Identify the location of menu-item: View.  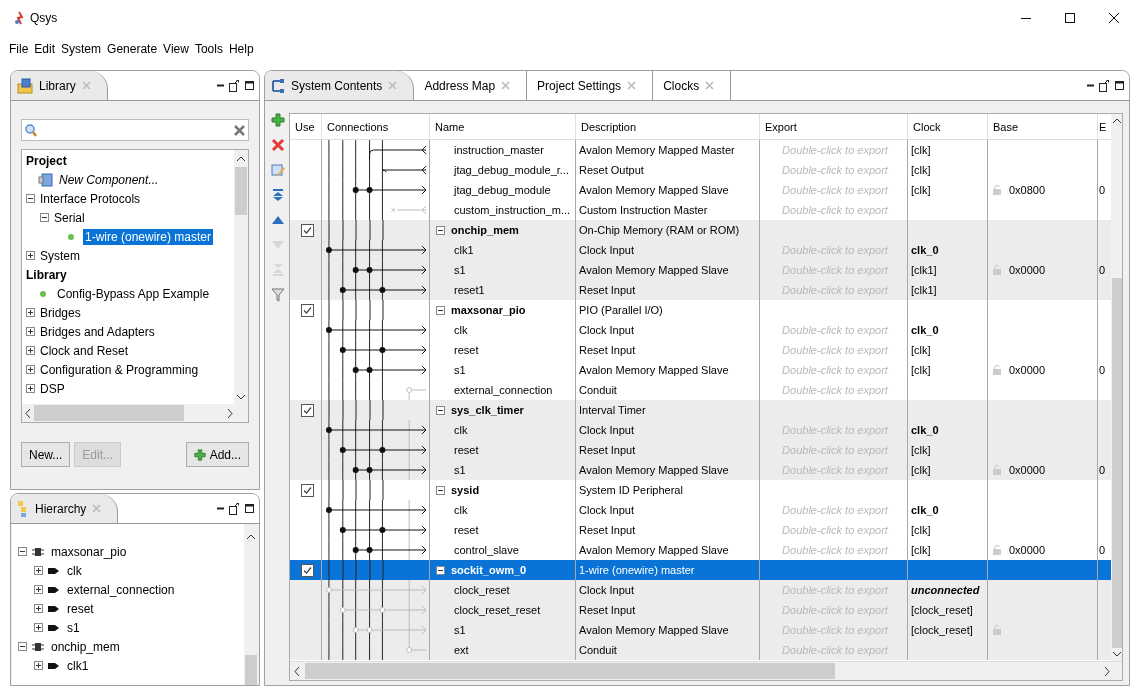
(176, 49).